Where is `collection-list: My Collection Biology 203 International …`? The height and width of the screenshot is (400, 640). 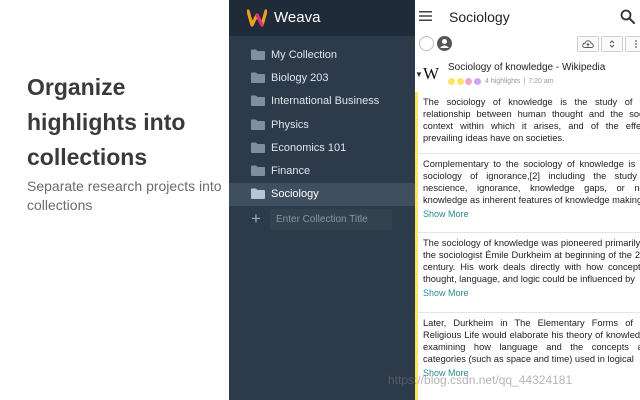
collection-list: My Collection Biology 203 International … is located at coordinates (322, 125).